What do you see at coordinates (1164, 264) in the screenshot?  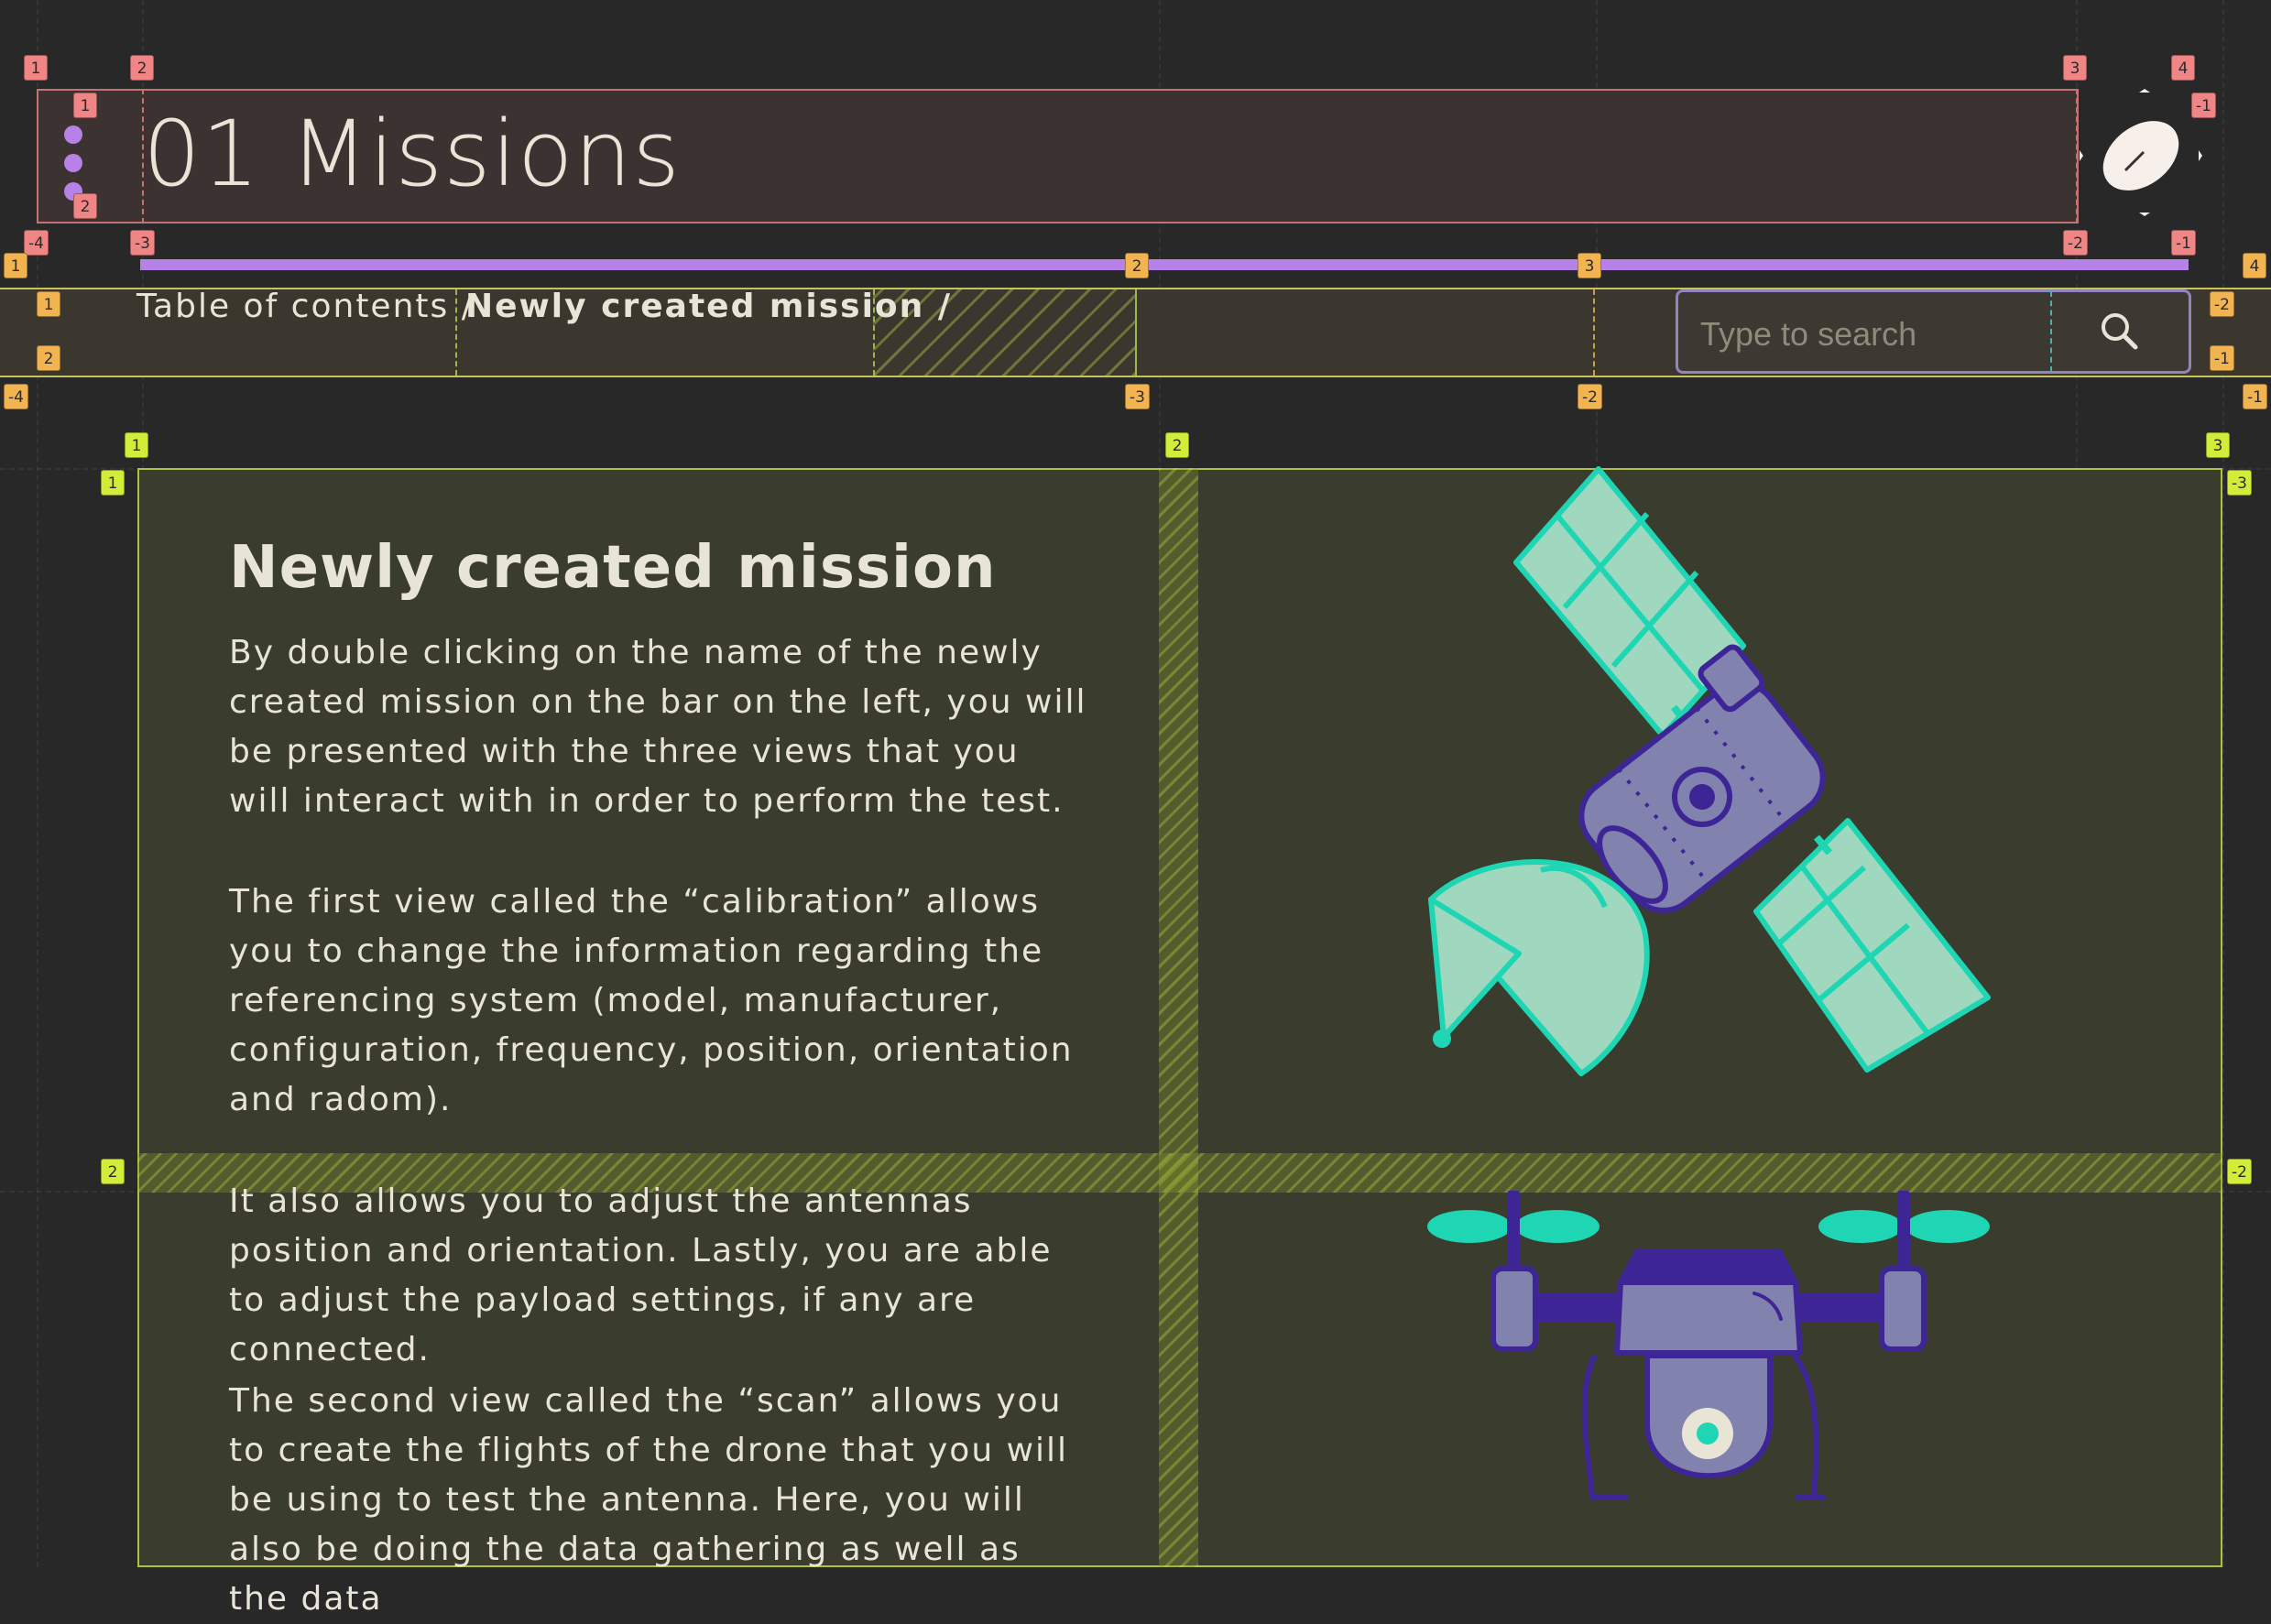 I see `header-accent-line` at bounding box center [1164, 264].